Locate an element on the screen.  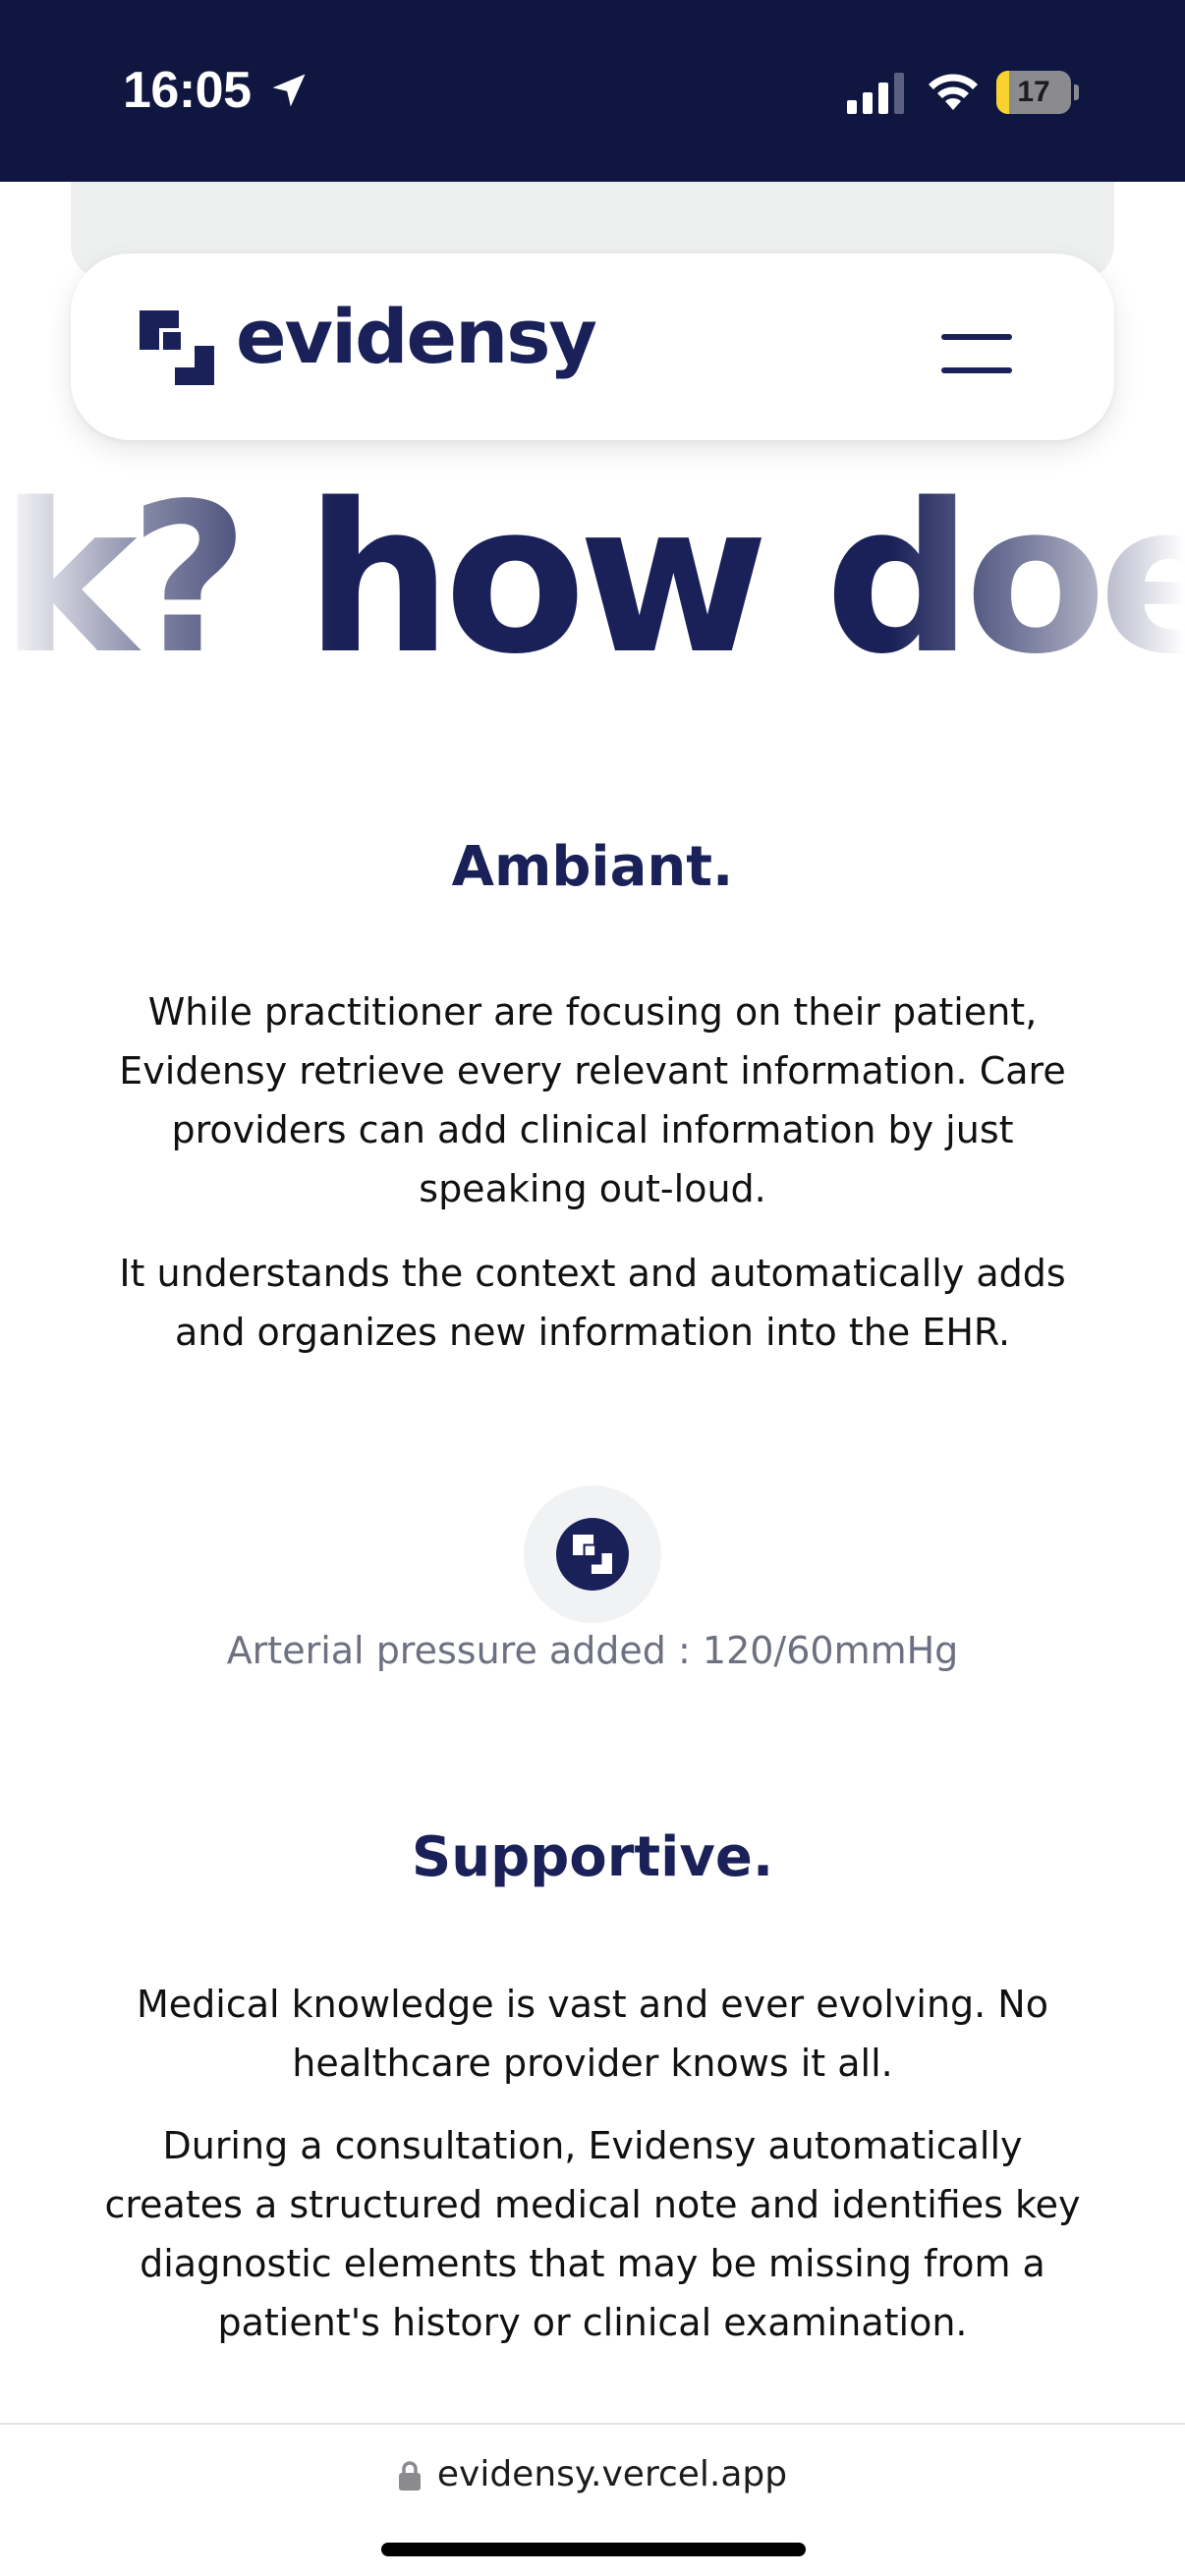
menu-line-top is located at coordinates (977, 337).